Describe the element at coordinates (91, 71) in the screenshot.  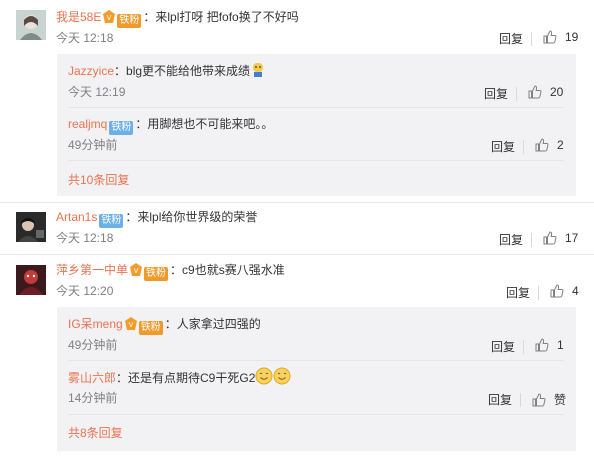
I see `reply-author: Jazzyice` at that location.